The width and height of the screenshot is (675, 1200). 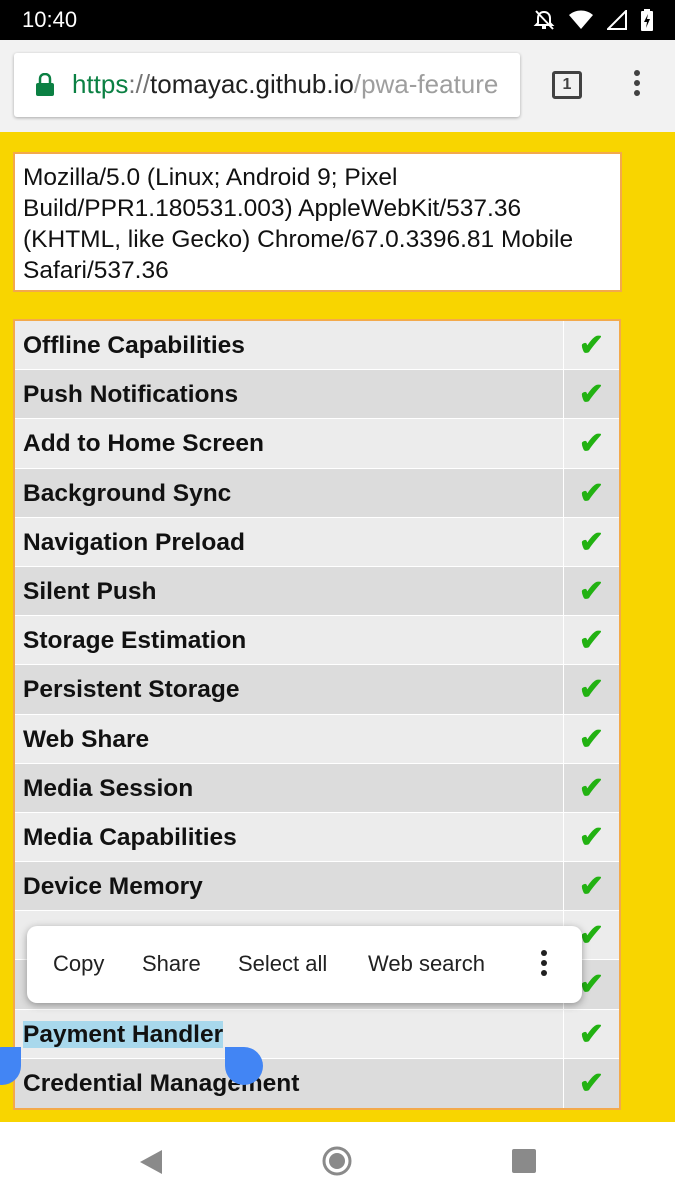 I want to click on browser-menu-button, so click(x=637, y=86).